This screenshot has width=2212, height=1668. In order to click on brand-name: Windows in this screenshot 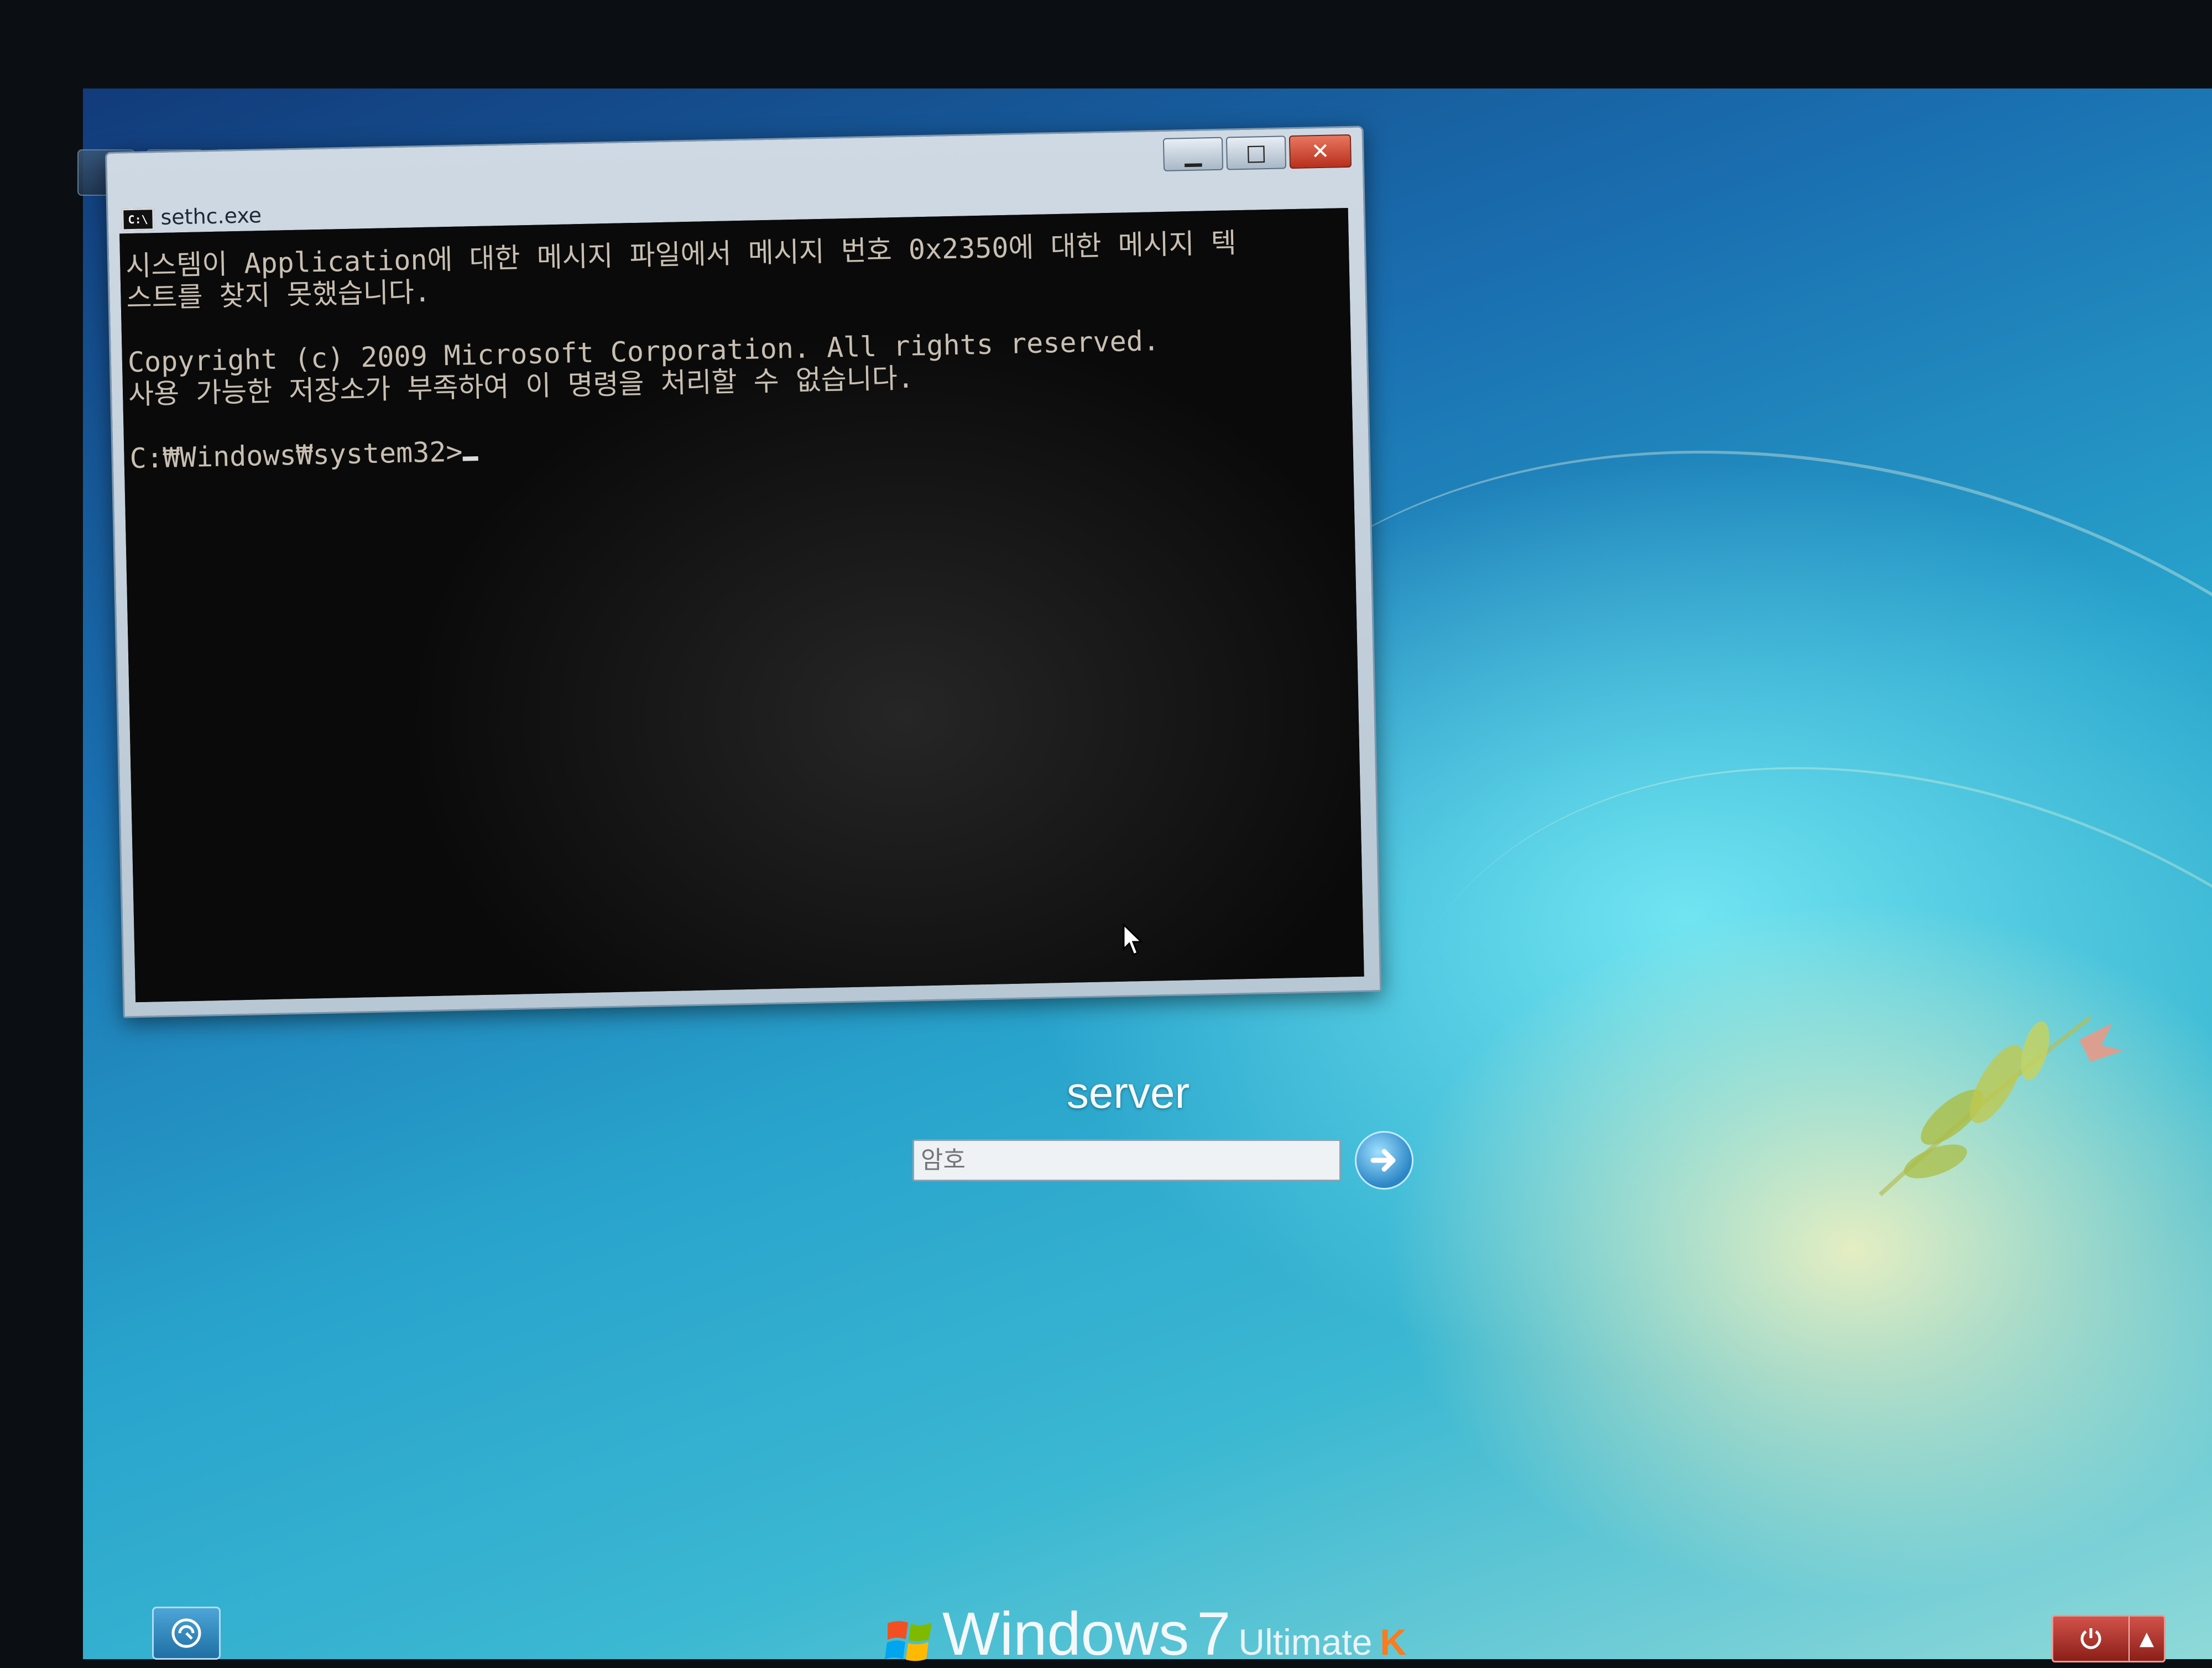, I will do `click(1066, 1634)`.